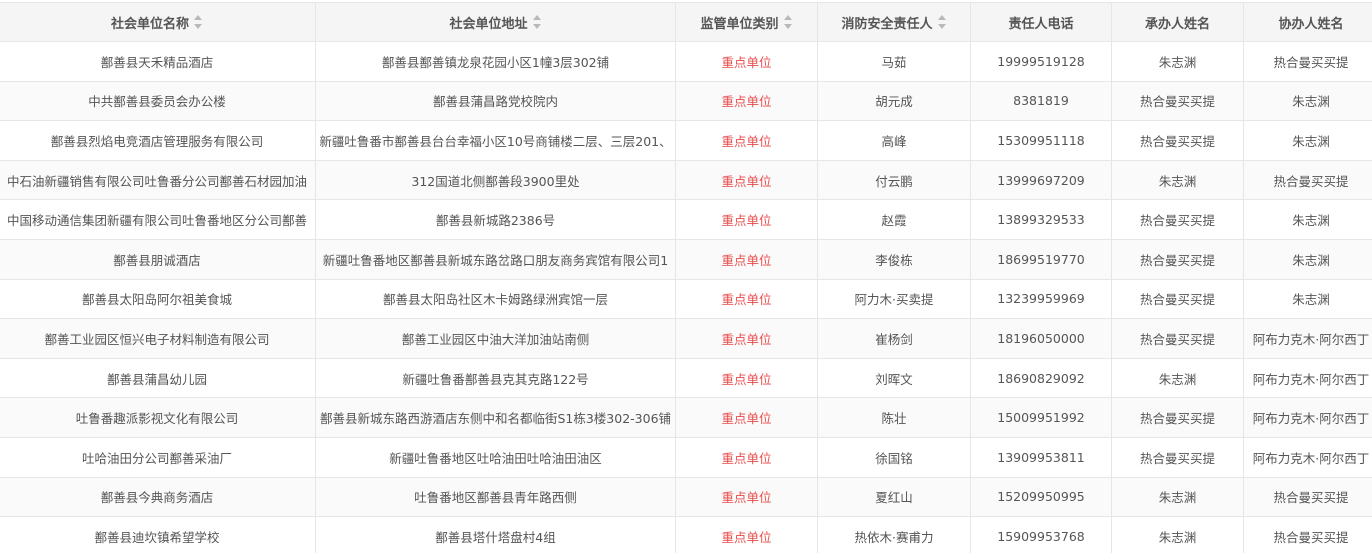  Describe the element at coordinates (495, 61) in the screenshot. I see `cell-unit-address: 鄯善县鄯善镇龙泉花园小区1幢3层302铺` at that location.